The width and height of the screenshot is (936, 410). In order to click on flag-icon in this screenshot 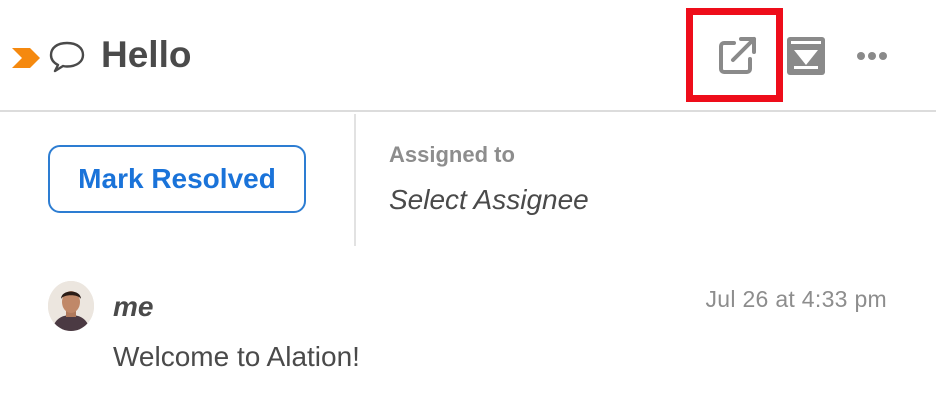, I will do `click(26, 58)`.